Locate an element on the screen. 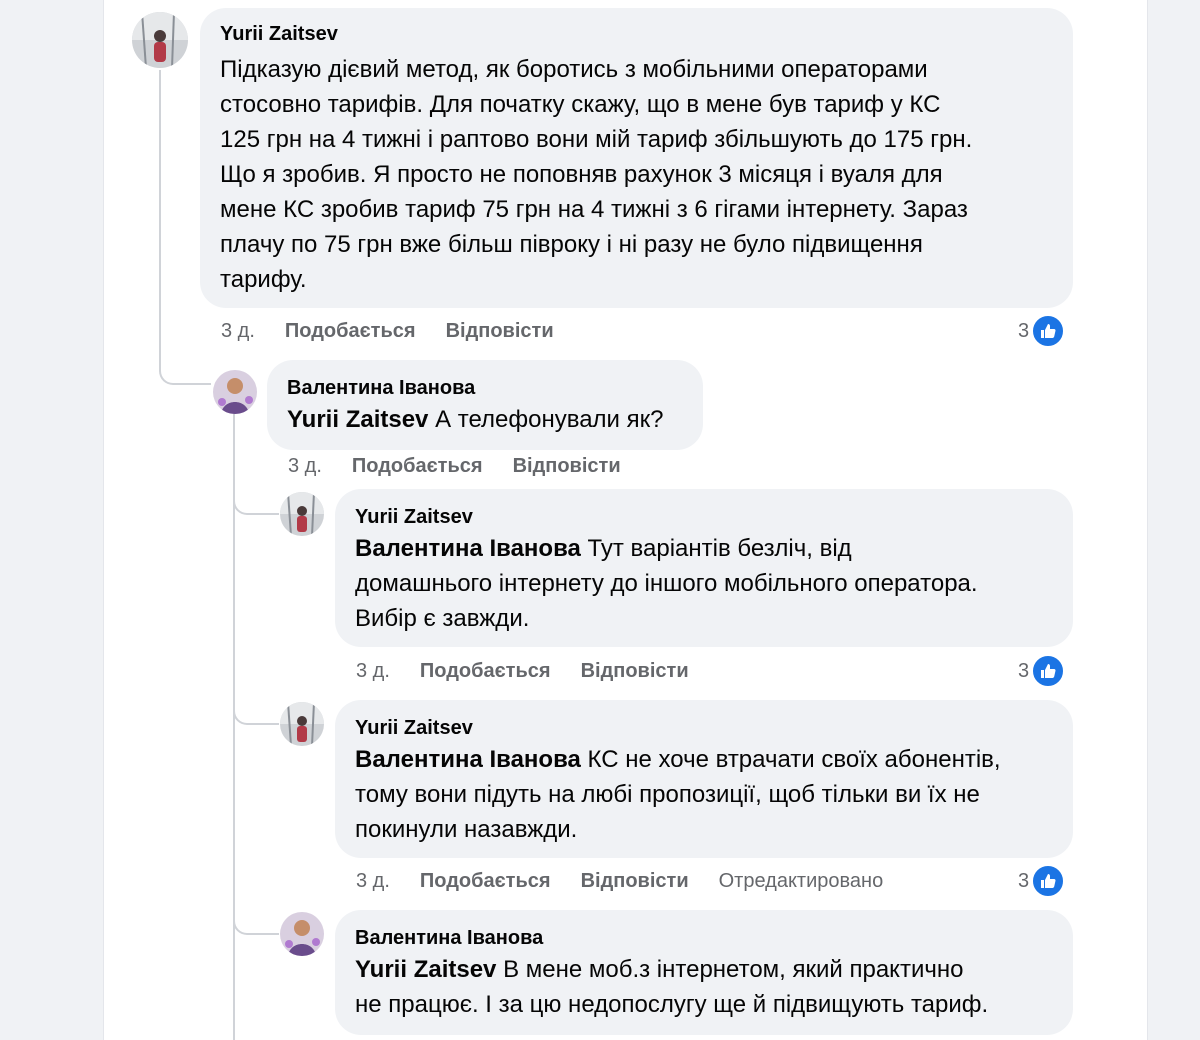 This screenshot has width=1200, height=1040. reactions-4: 3 is located at coordinates (1042, 881).